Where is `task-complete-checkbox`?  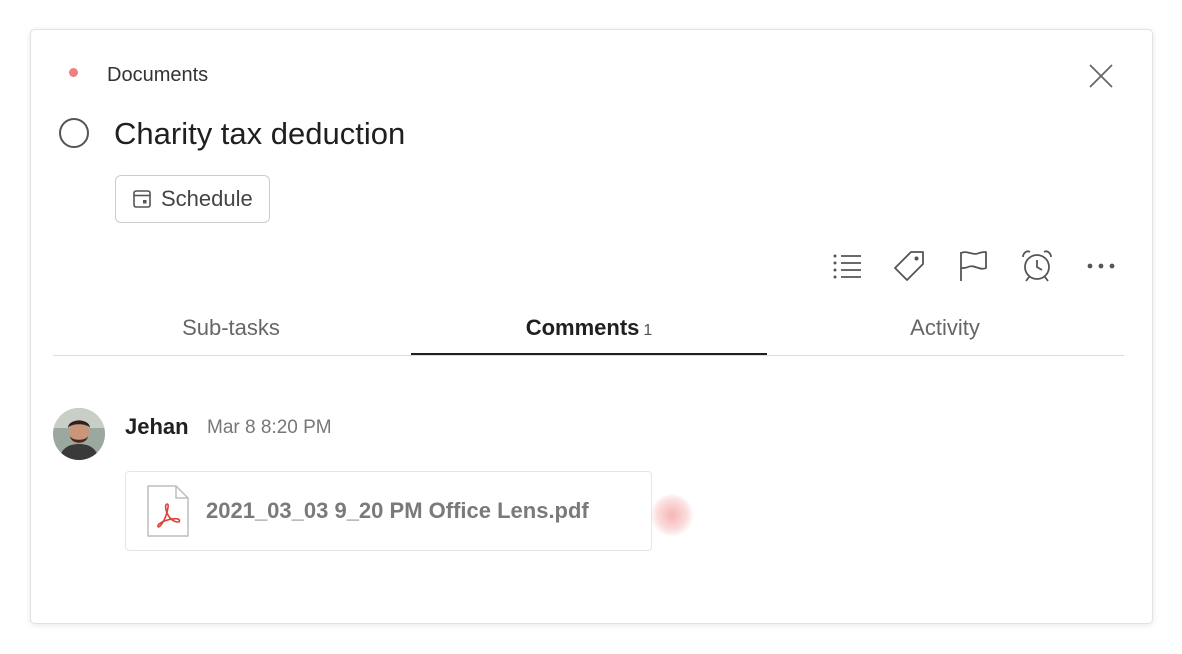
task-complete-checkbox is located at coordinates (74, 133).